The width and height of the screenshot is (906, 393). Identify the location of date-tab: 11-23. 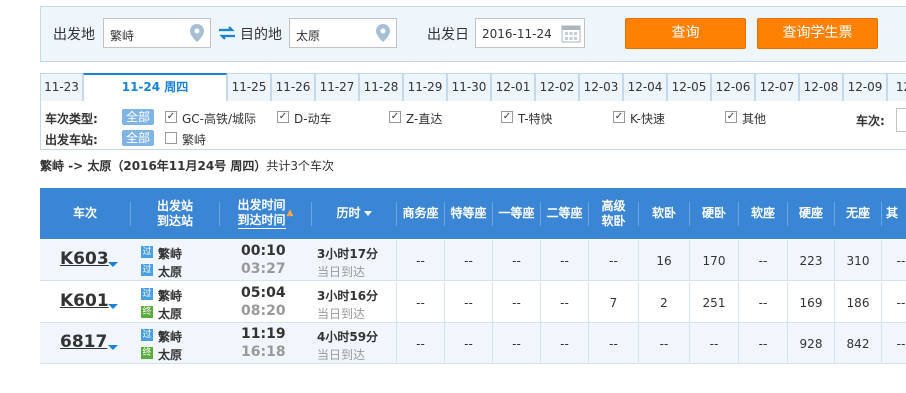
(61, 87).